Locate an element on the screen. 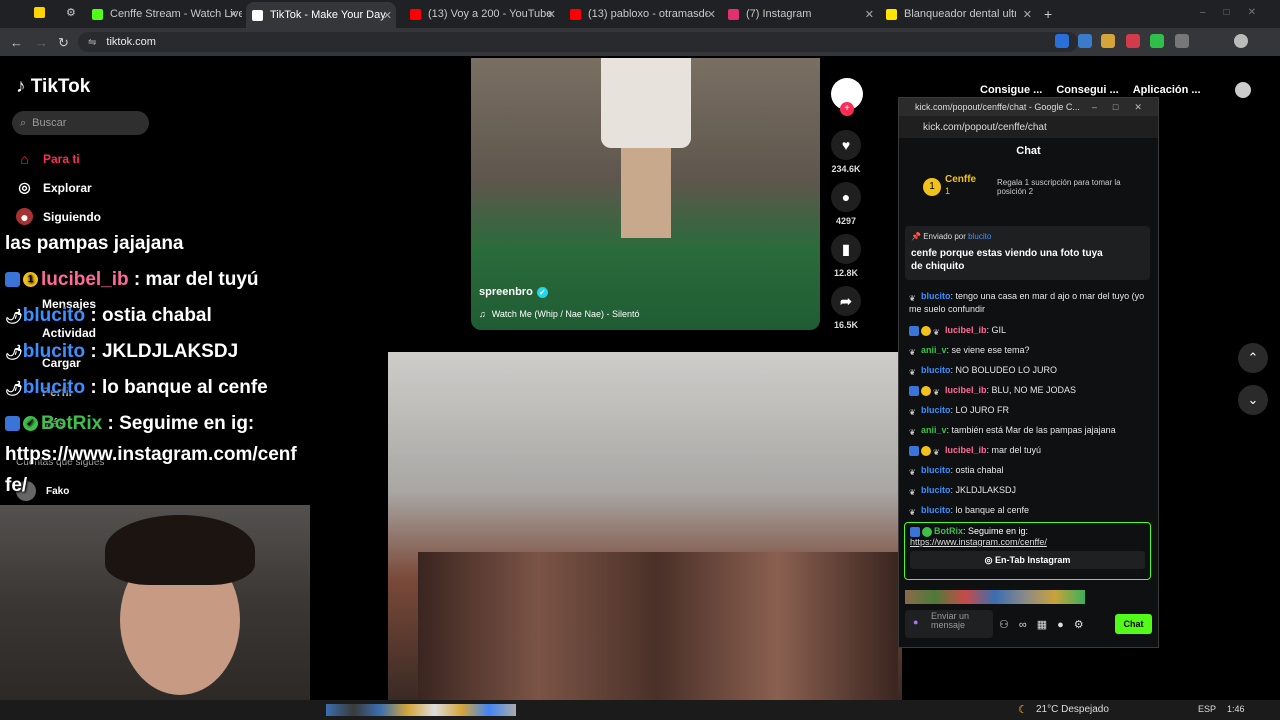 The width and height of the screenshot is (1280, 720). overlay-chat-line: 🌶blucito : ostia chabal is located at coordinates (108, 315).